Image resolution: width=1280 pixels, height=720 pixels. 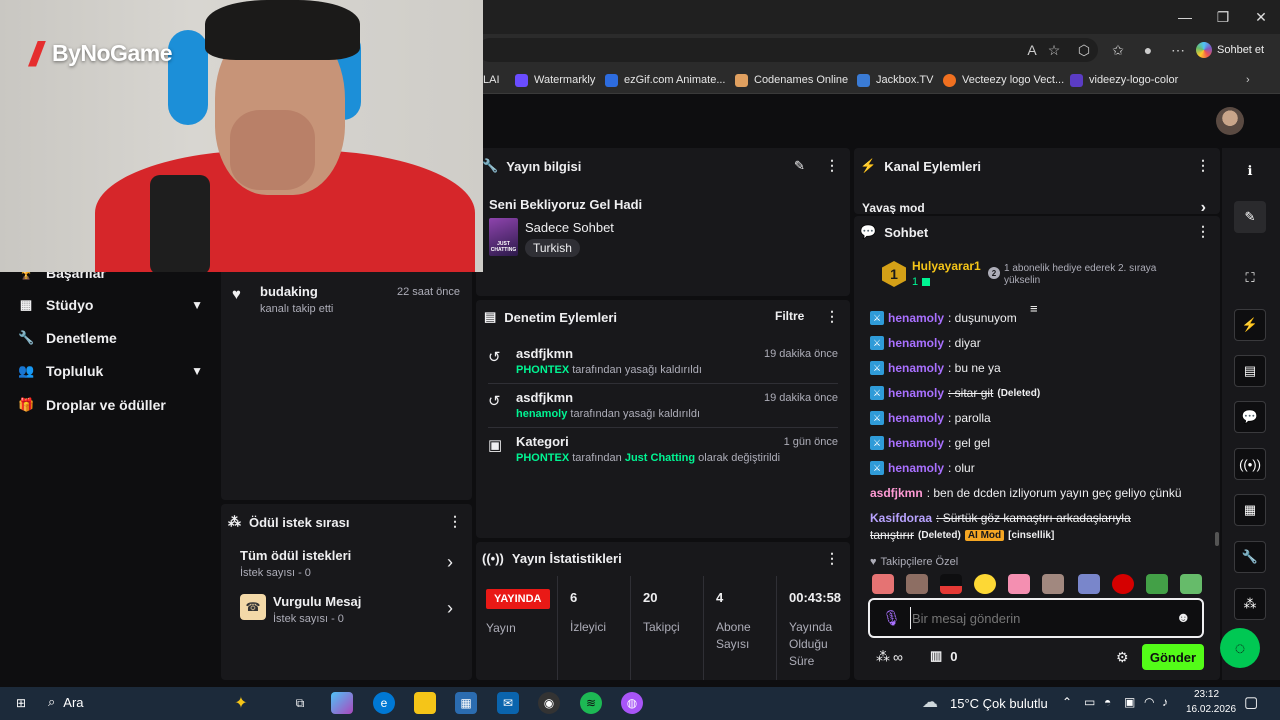 What do you see at coordinates (552, 248) in the screenshot?
I see `language-tag: Turkish` at bounding box center [552, 248].